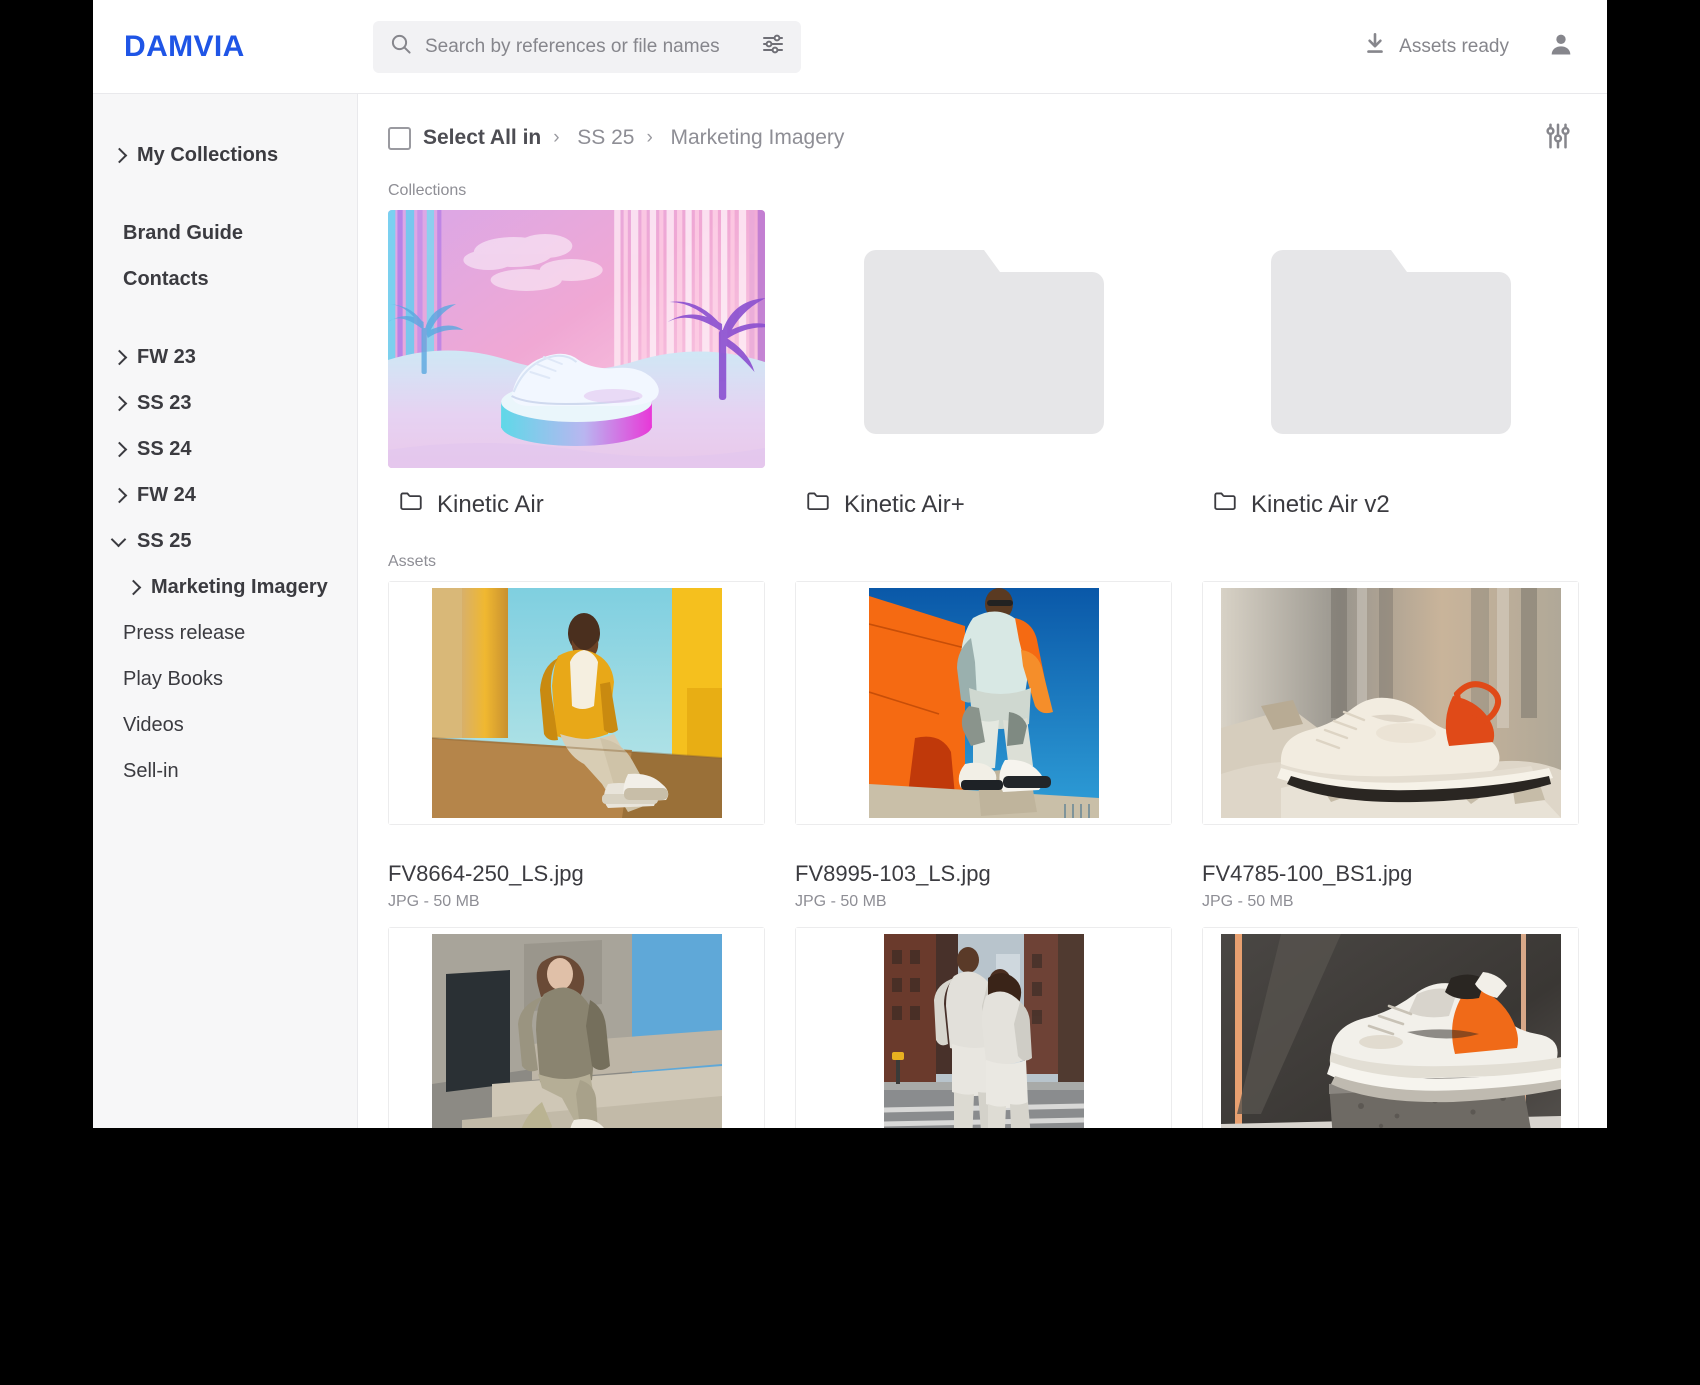  I want to click on assets-ready-label: Assets ready, so click(1454, 46).